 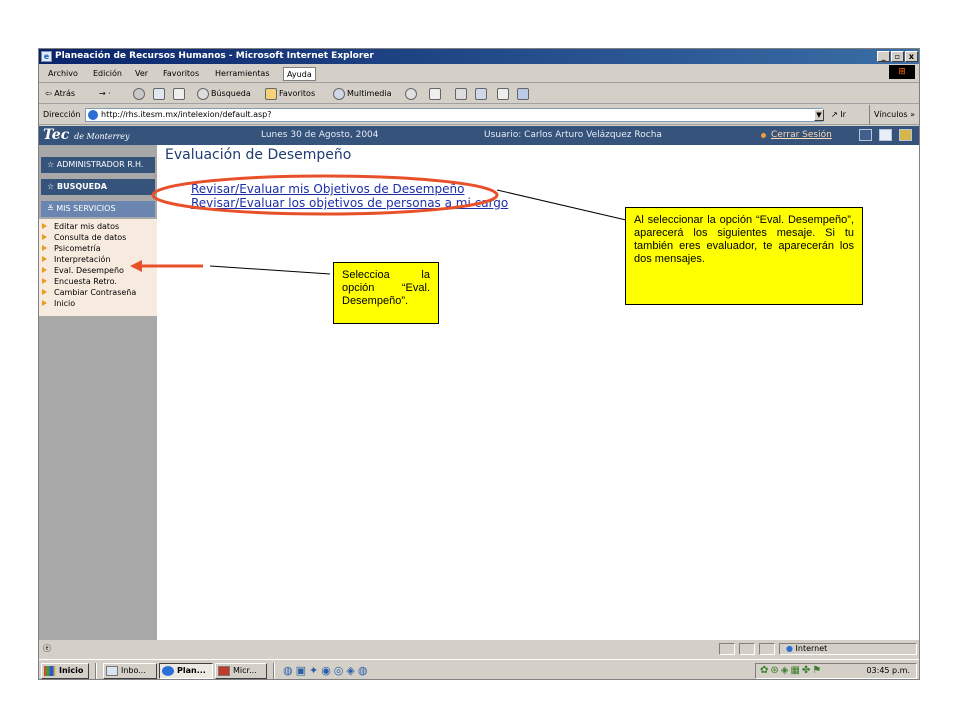 What do you see at coordinates (46, 56) in the screenshot?
I see `ie-icon: e` at bounding box center [46, 56].